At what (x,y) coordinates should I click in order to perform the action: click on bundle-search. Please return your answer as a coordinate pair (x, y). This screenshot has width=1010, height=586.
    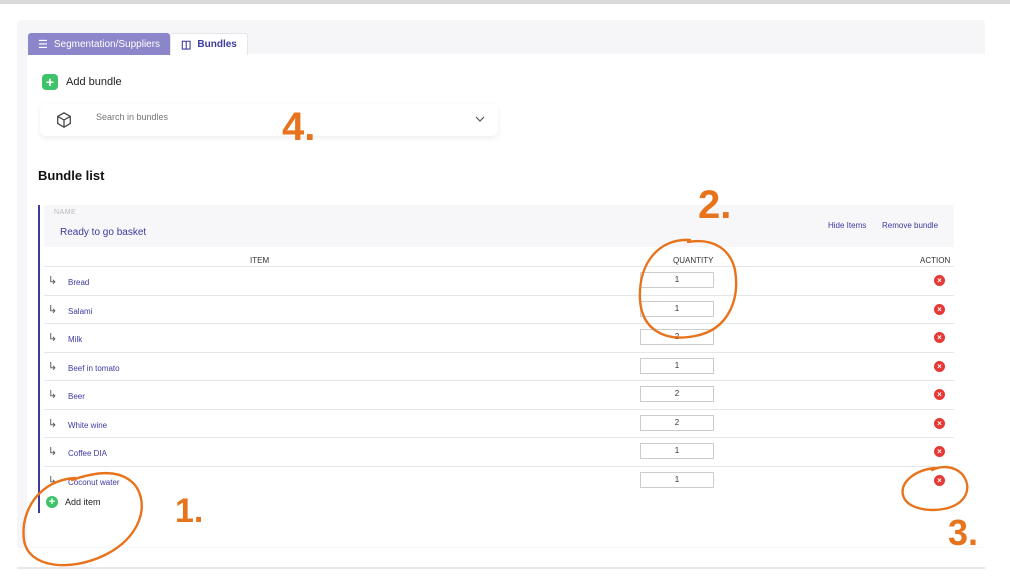
    Looking at the image, I should click on (269, 120).